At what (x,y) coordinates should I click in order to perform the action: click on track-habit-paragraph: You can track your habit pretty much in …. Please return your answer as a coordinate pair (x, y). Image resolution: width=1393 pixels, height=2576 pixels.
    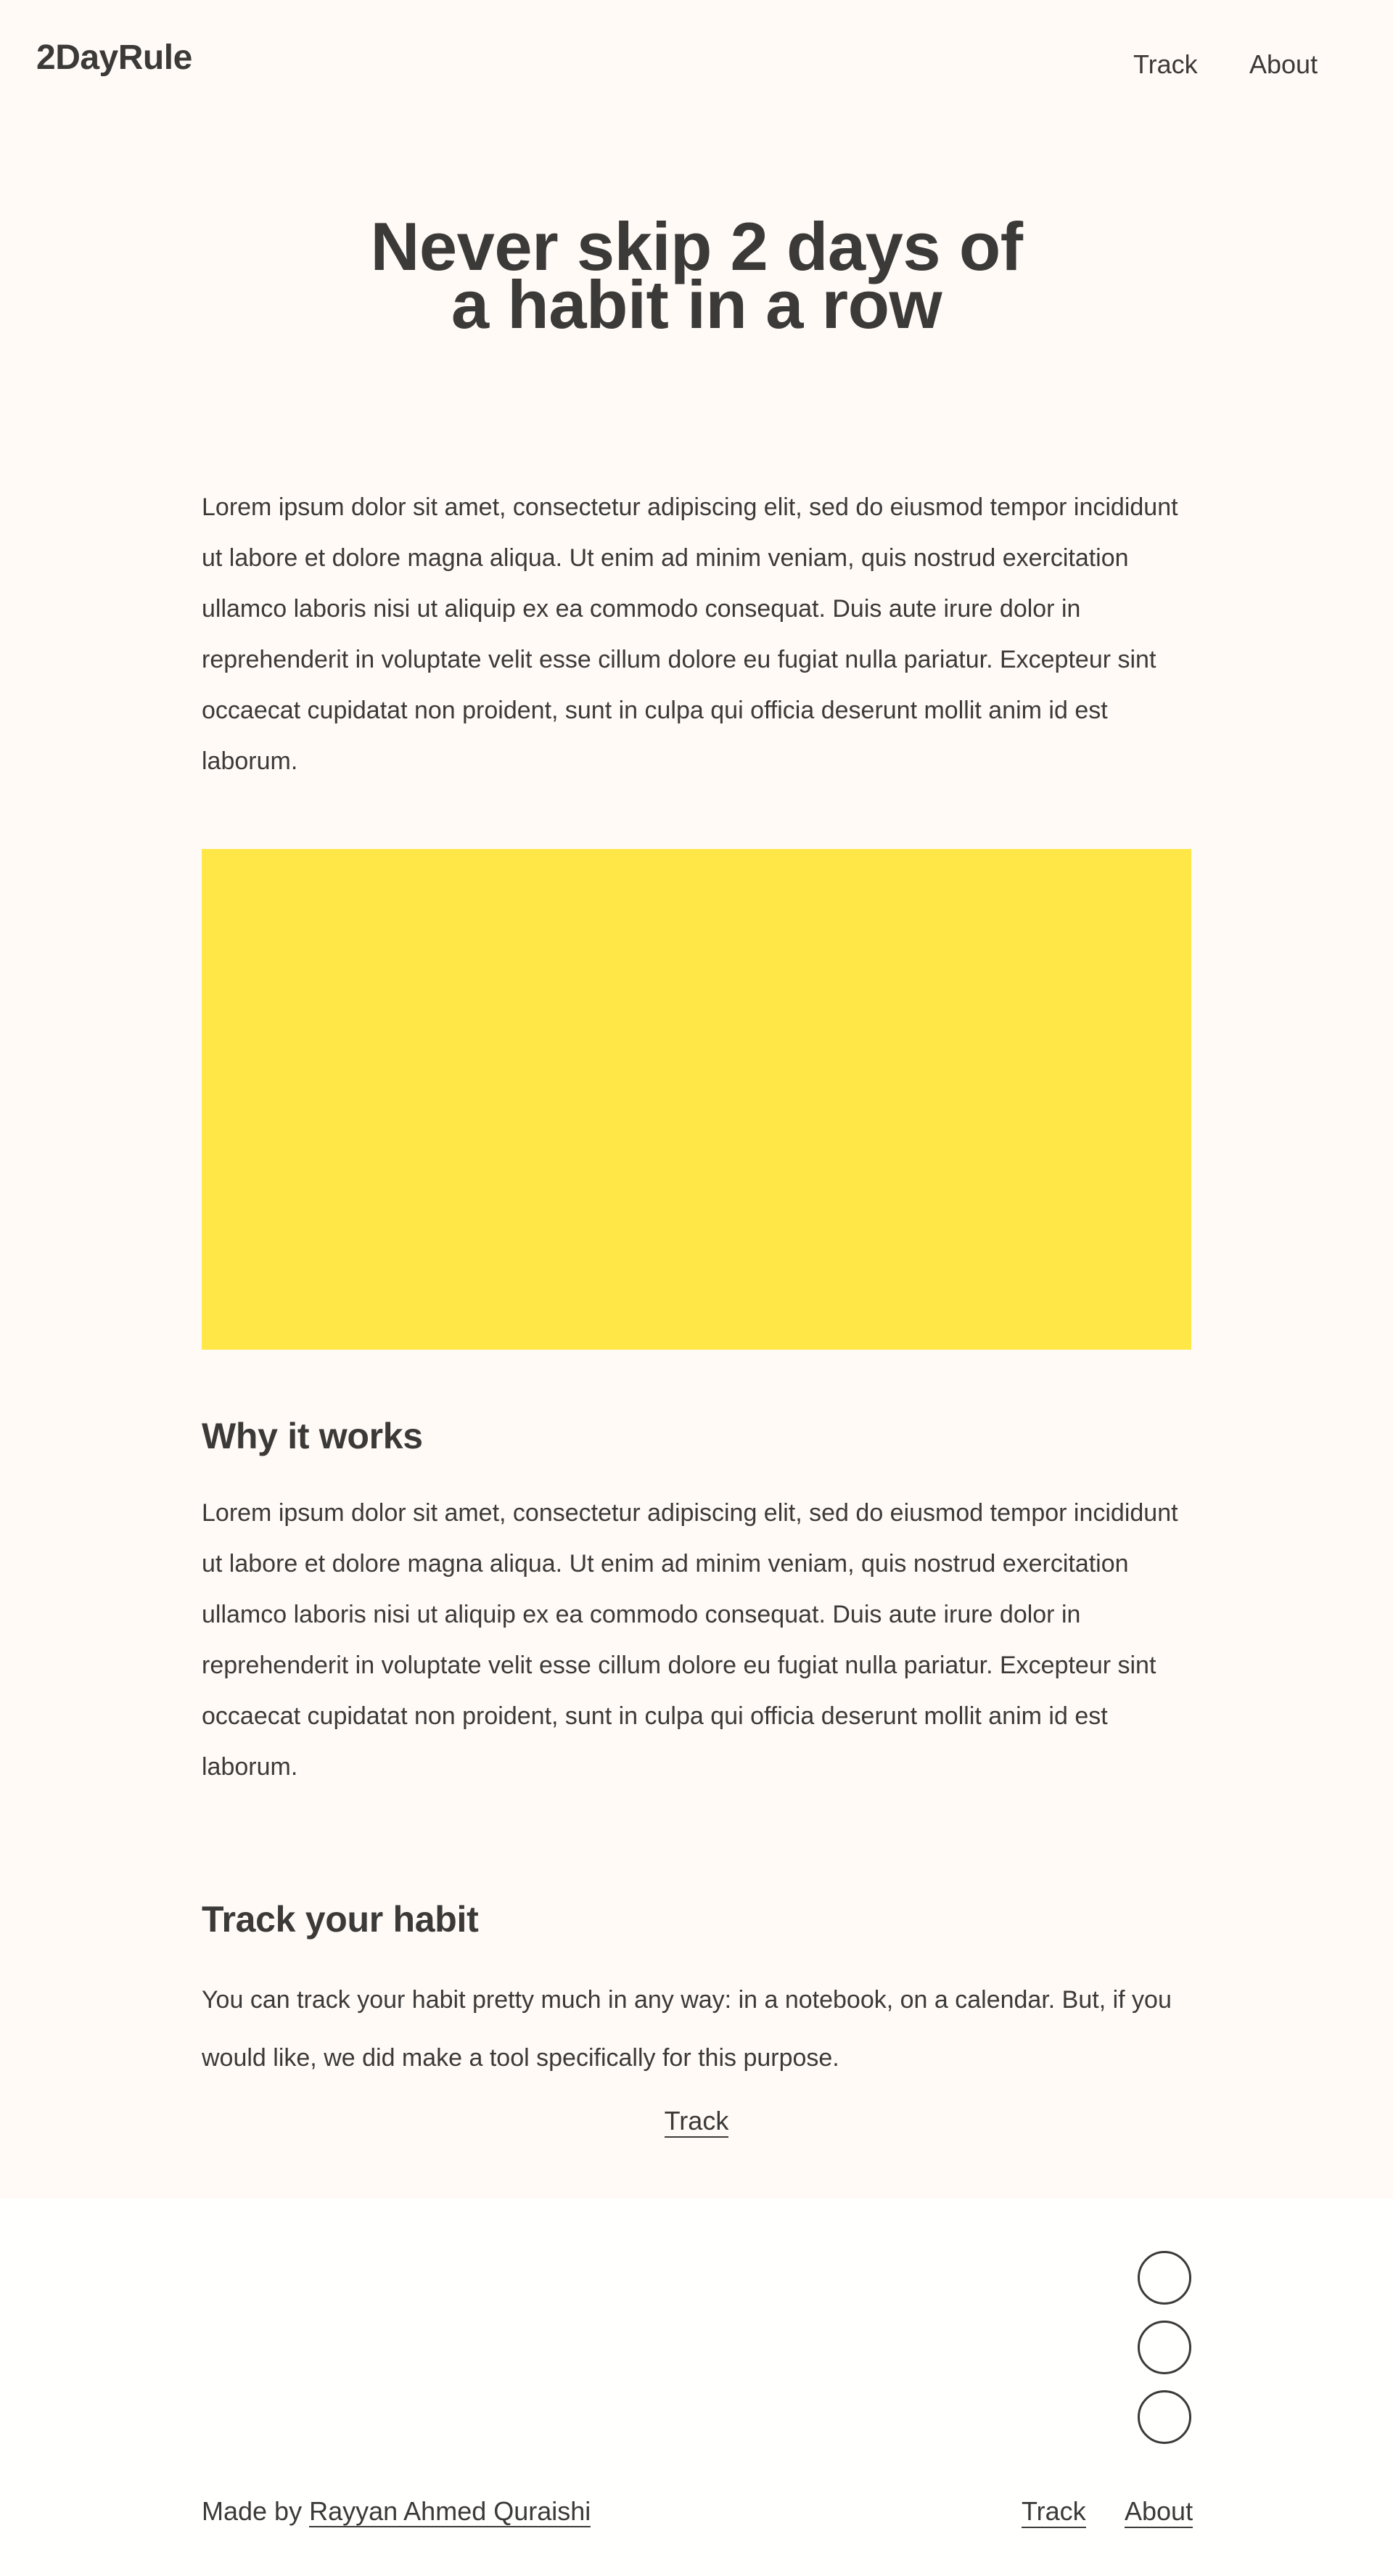
    Looking at the image, I should click on (687, 2029).